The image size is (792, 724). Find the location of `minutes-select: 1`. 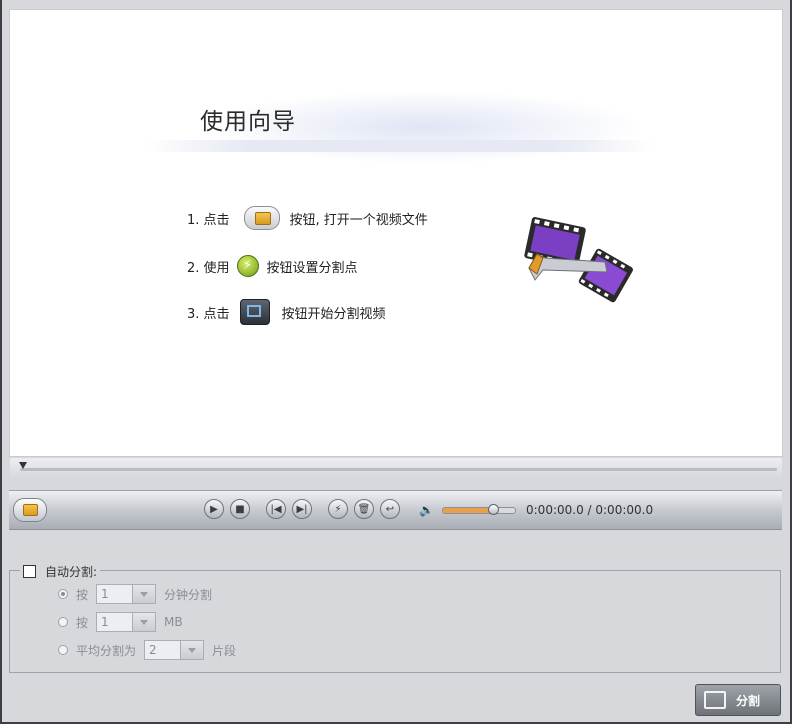

minutes-select: 1 is located at coordinates (126, 594).